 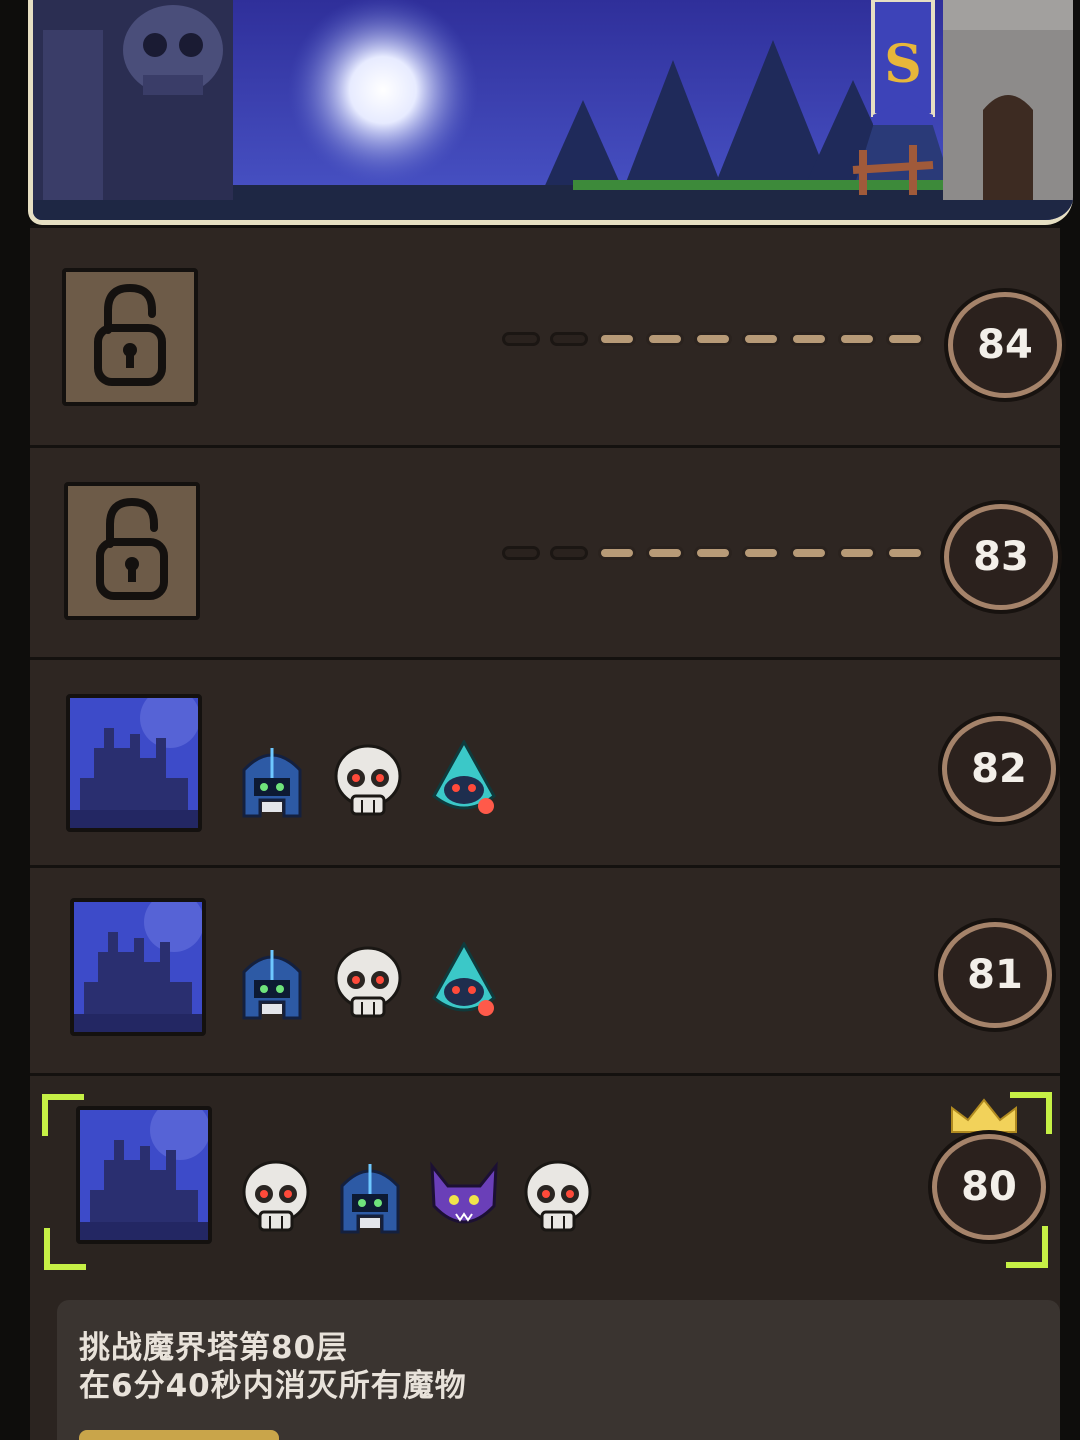 What do you see at coordinates (1008, 100) in the screenshot?
I see `stone-tower-icon` at bounding box center [1008, 100].